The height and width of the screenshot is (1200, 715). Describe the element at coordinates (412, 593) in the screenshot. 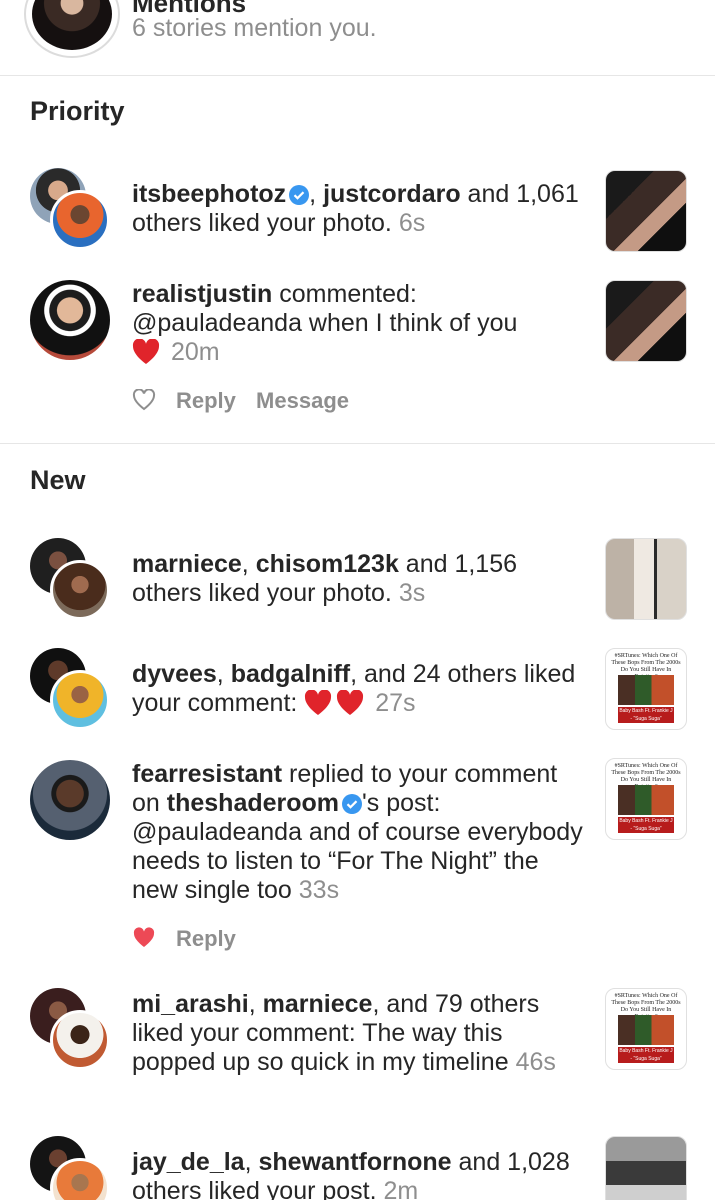

I see `timestamp: 3s` at that location.